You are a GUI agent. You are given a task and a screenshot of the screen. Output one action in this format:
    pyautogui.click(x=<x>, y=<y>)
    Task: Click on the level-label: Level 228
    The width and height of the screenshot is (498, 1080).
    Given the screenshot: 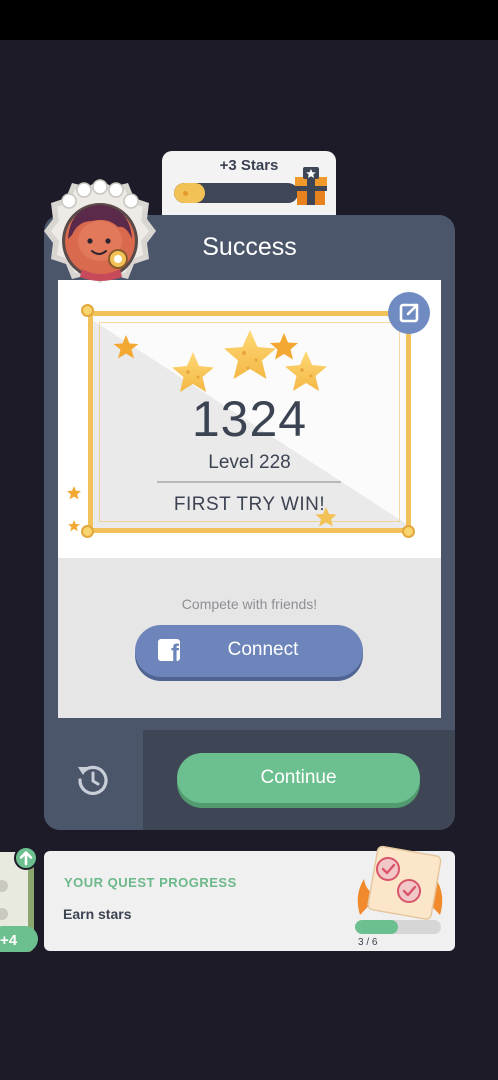 What is the action you would take?
    pyautogui.click(x=249, y=462)
    